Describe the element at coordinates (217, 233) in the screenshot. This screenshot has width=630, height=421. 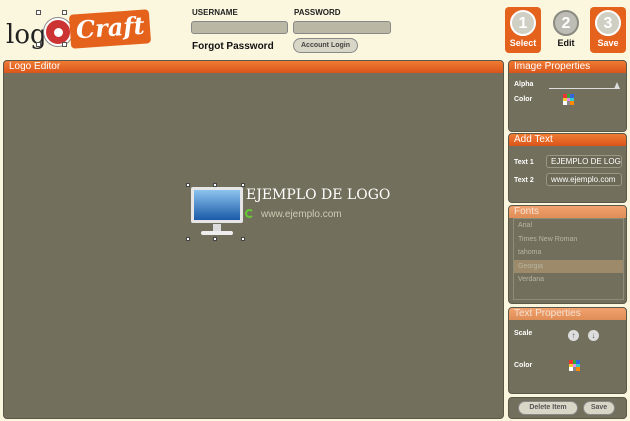
I see `monitor-base` at that location.